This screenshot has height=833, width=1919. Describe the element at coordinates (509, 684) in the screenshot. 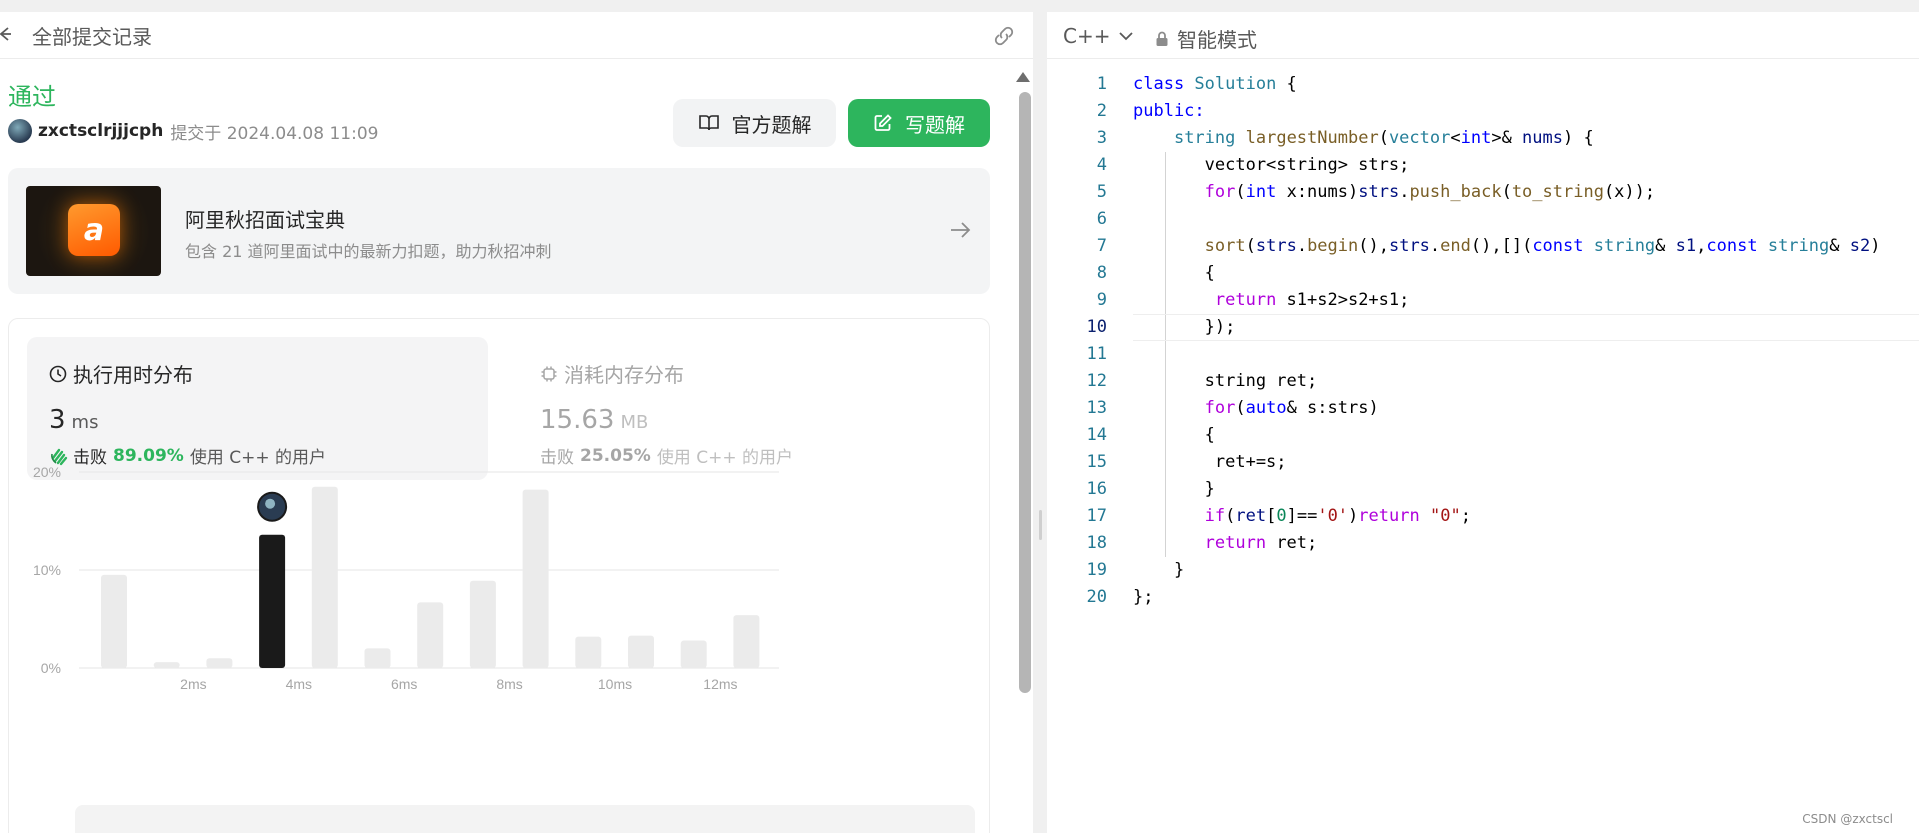

I see `x-tick-label: 8ms` at that location.